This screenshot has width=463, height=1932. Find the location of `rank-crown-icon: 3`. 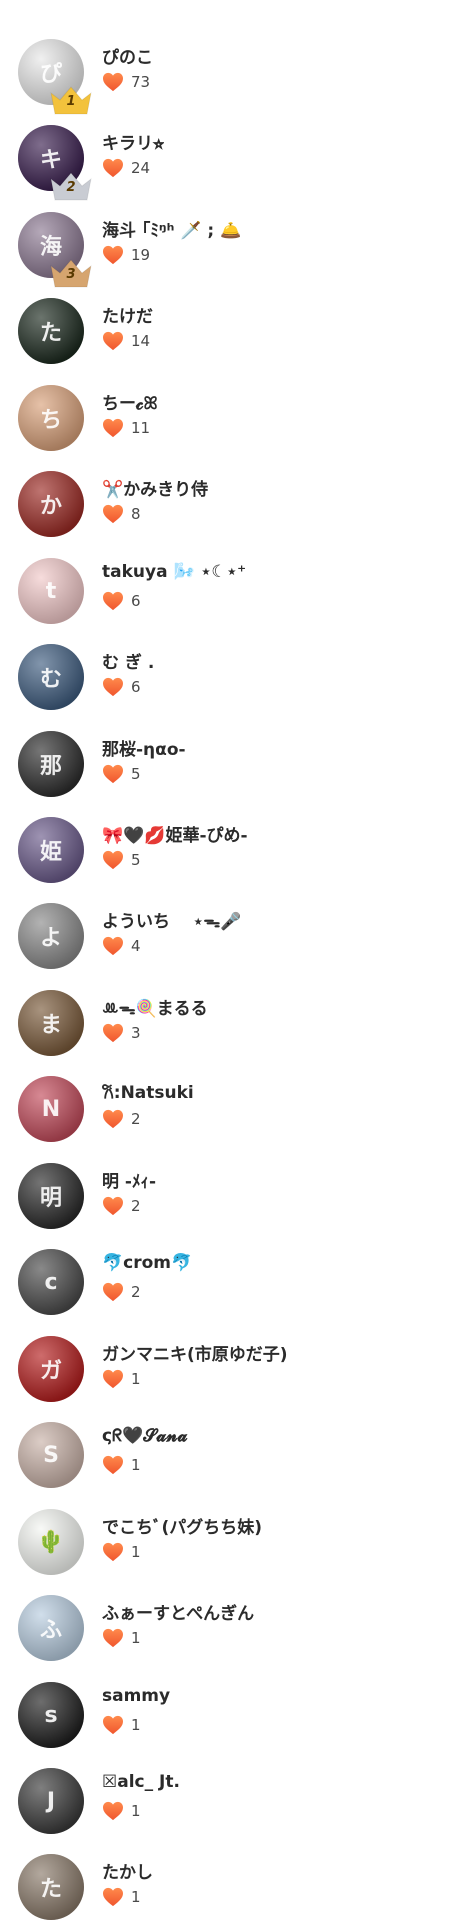

rank-crown-icon: 3 is located at coordinates (71, 273).